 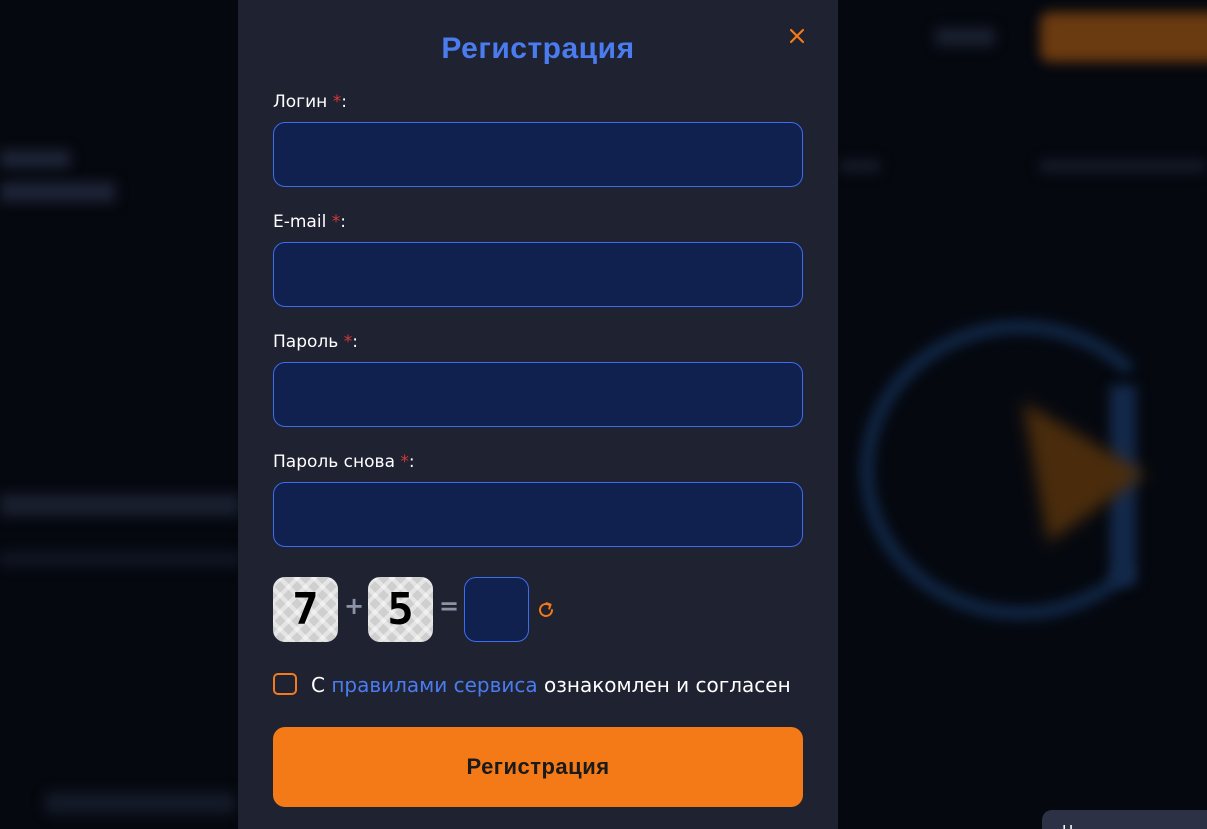 I want to click on login-input, so click(x=538, y=154).